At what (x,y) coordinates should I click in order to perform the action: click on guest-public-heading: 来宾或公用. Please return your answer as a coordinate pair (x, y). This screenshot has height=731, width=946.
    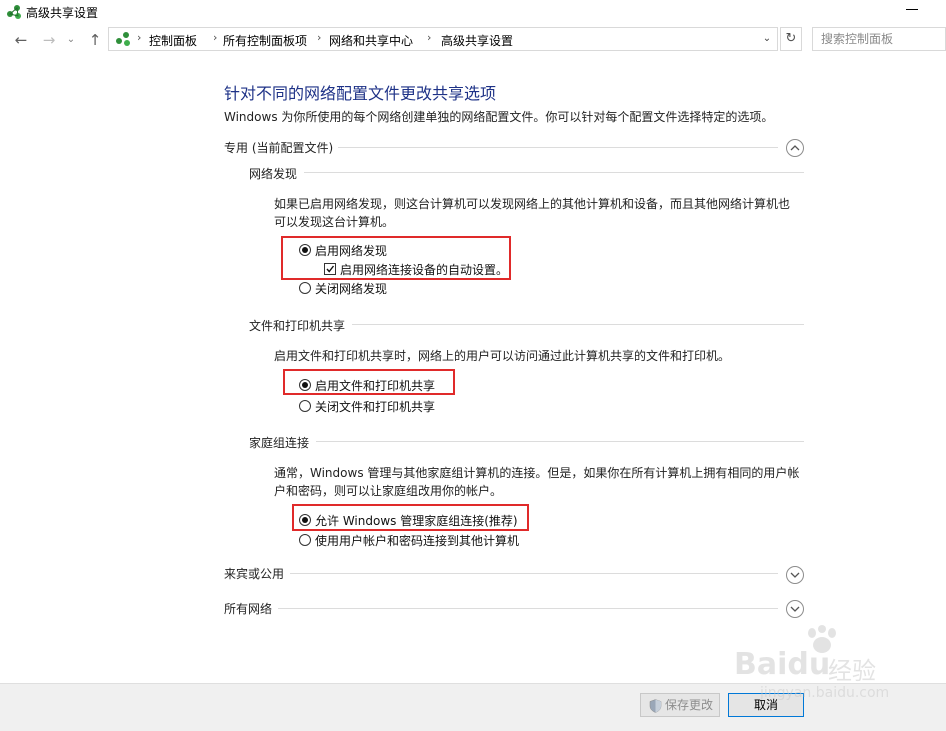
    Looking at the image, I should click on (254, 573).